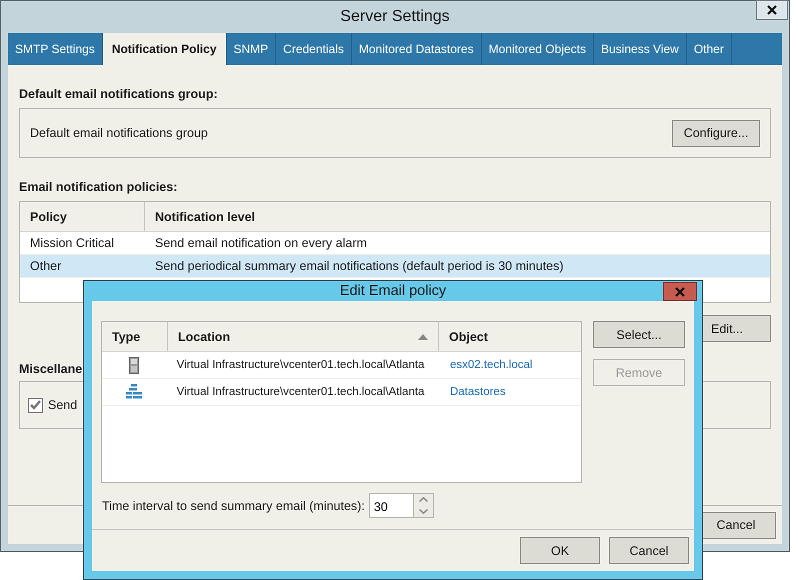 The height and width of the screenshot is (580, 798). What do you see at coordinates (395, 17) in the screenshot?
I see `window-title: Server Settings` at bounding box center [395, 17].